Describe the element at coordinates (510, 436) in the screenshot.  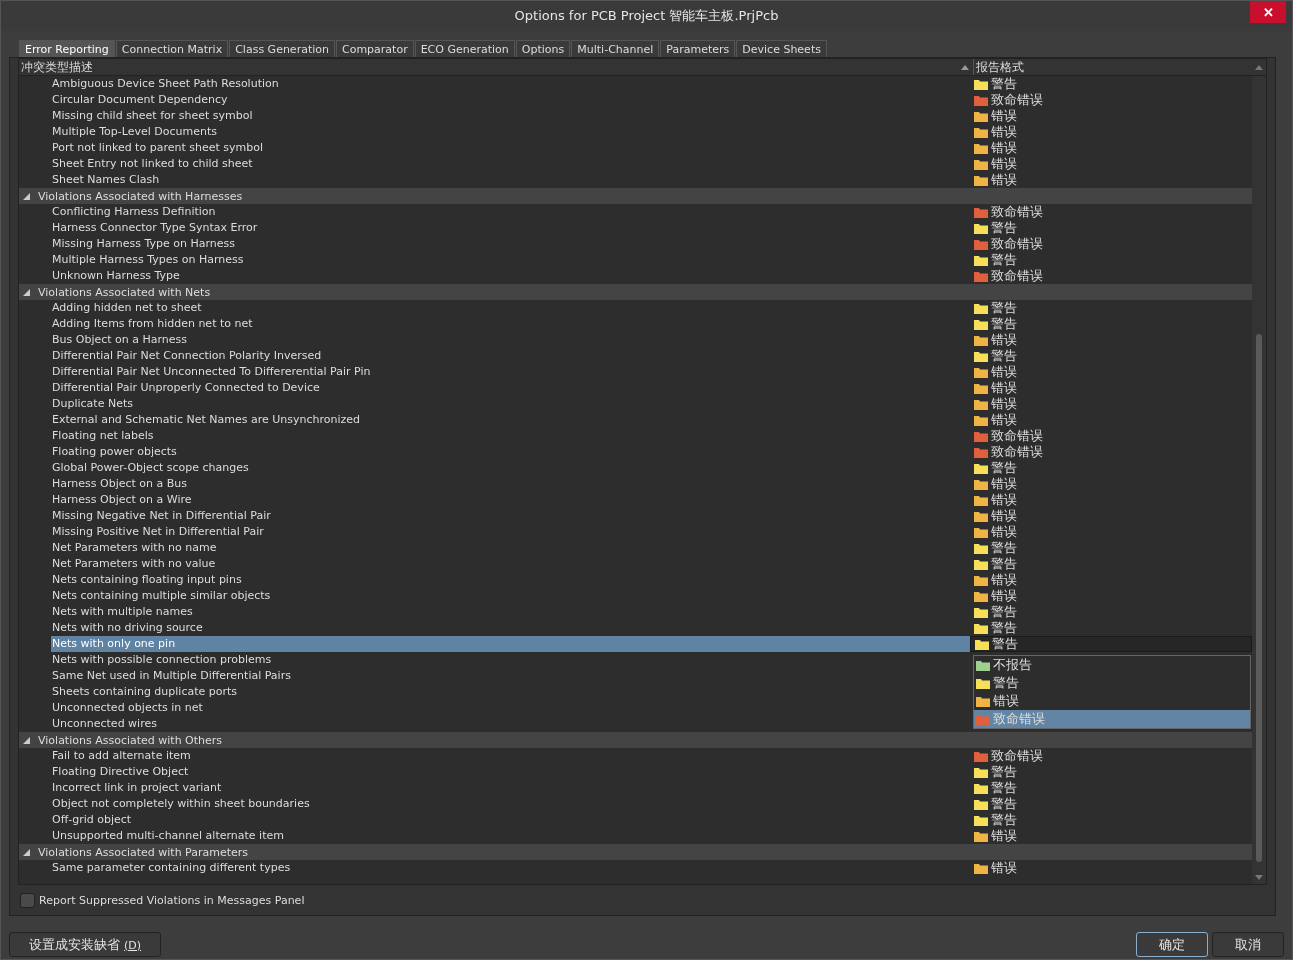
I see `violation-name: Floating net labels` at that location.